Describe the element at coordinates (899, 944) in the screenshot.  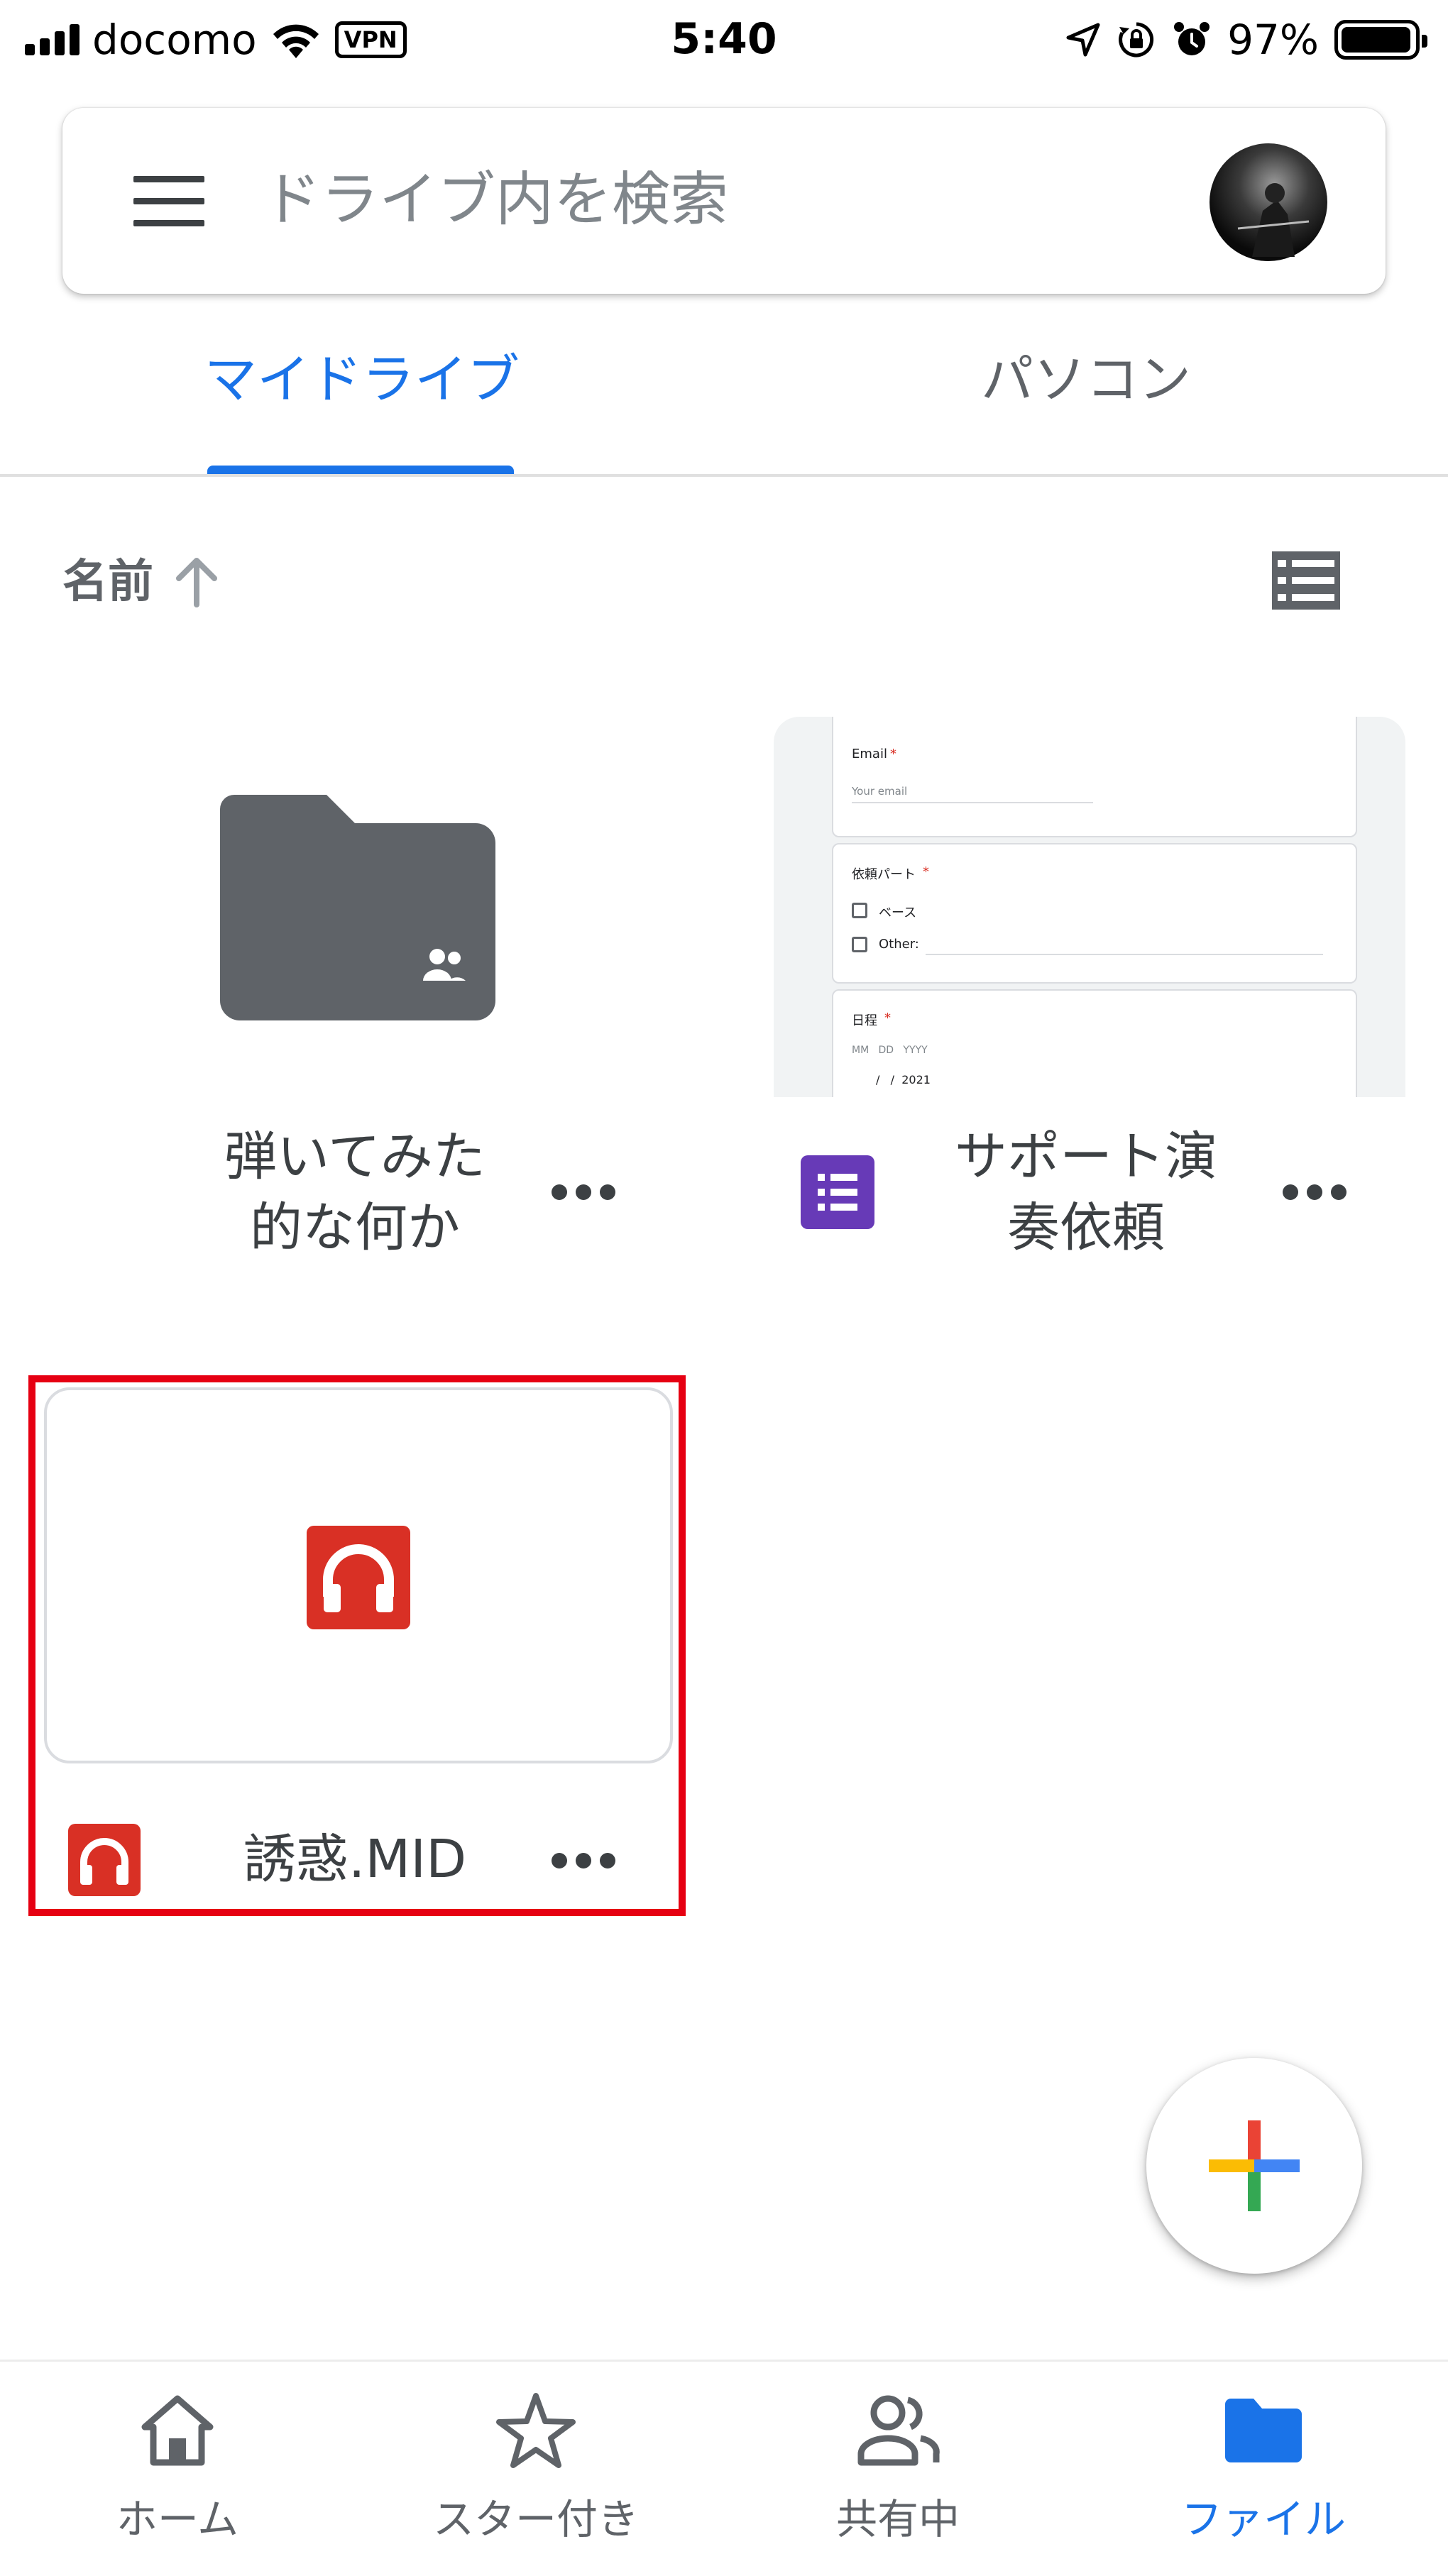
I see `checkbox-option: Other:` at that location.